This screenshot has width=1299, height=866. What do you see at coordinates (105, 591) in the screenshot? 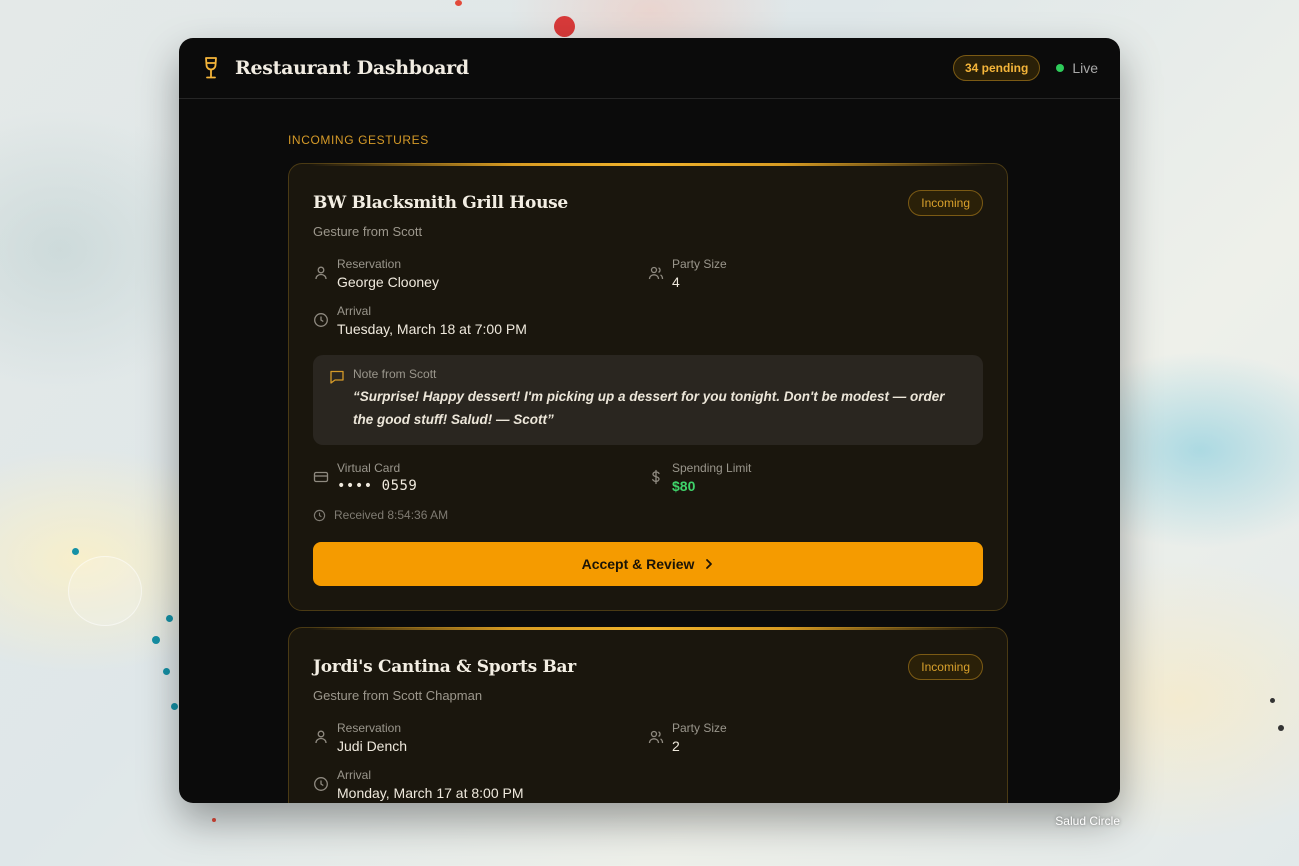
I see `background-bubble` at bounding box center [105, 591].